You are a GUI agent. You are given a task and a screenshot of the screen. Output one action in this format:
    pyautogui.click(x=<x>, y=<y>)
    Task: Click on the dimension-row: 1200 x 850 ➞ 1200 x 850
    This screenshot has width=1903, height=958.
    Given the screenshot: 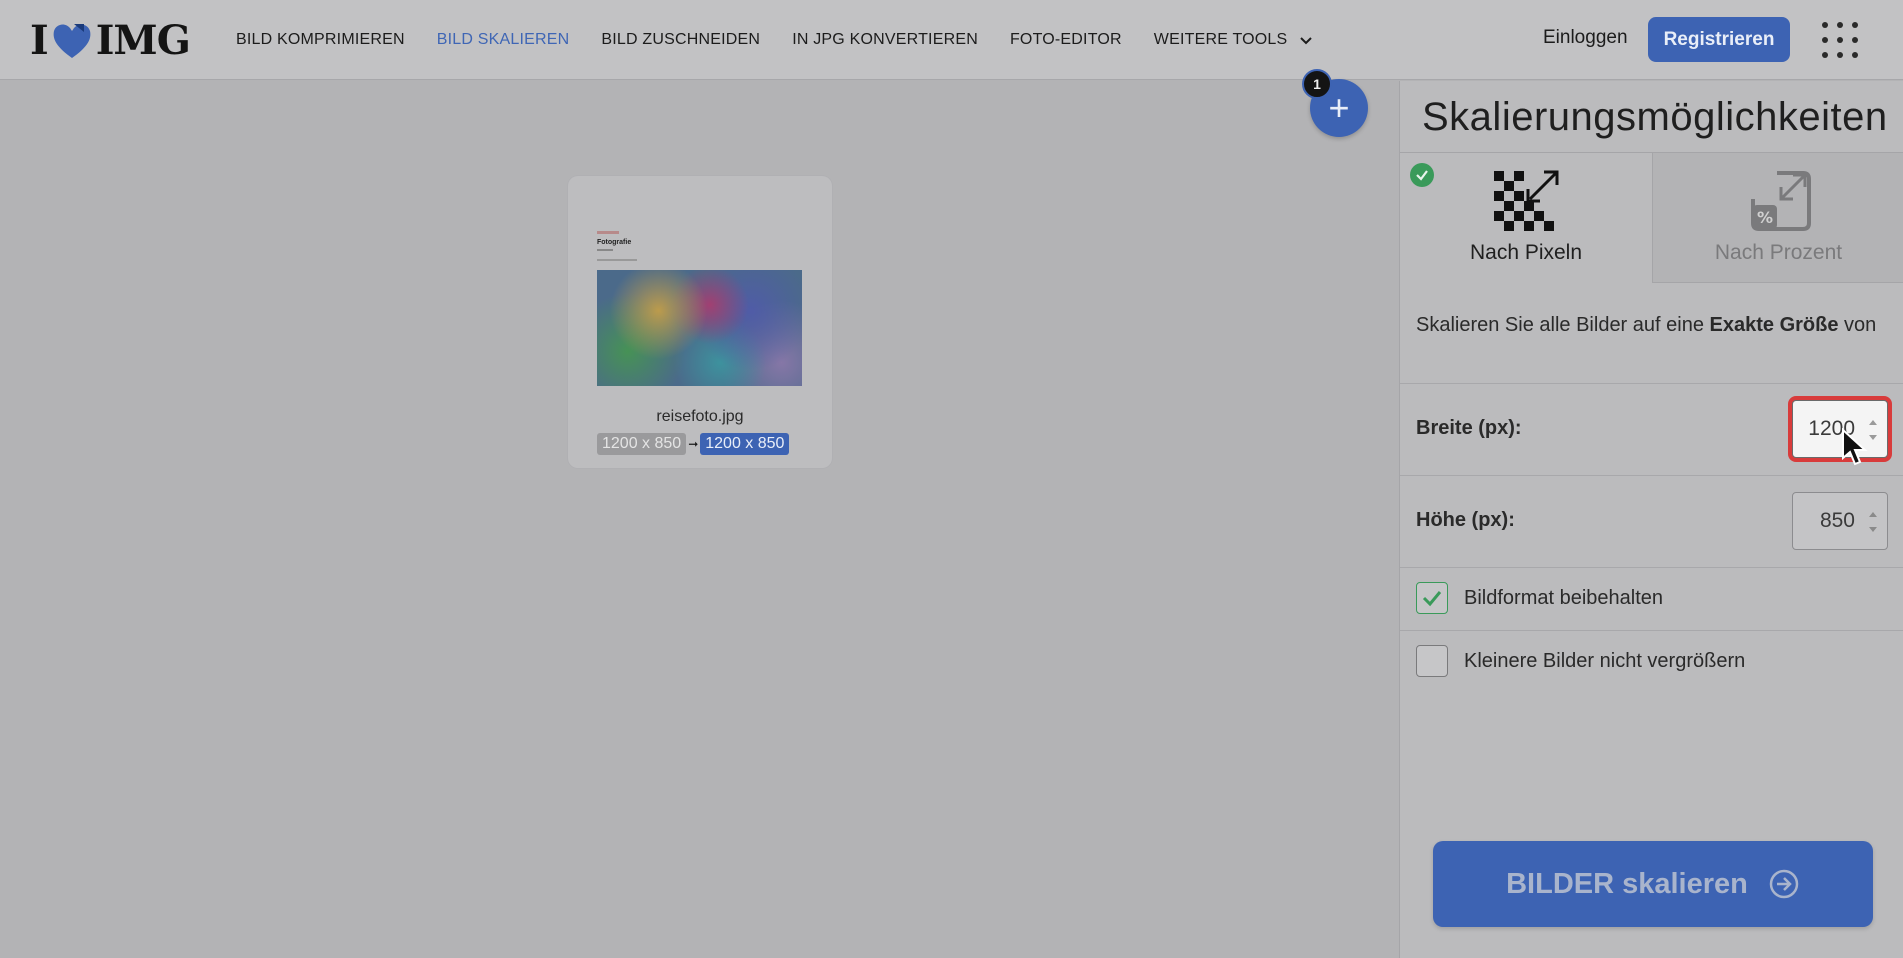 What is the action you would take?
    pyautogui.click(x=693, y=444)
    